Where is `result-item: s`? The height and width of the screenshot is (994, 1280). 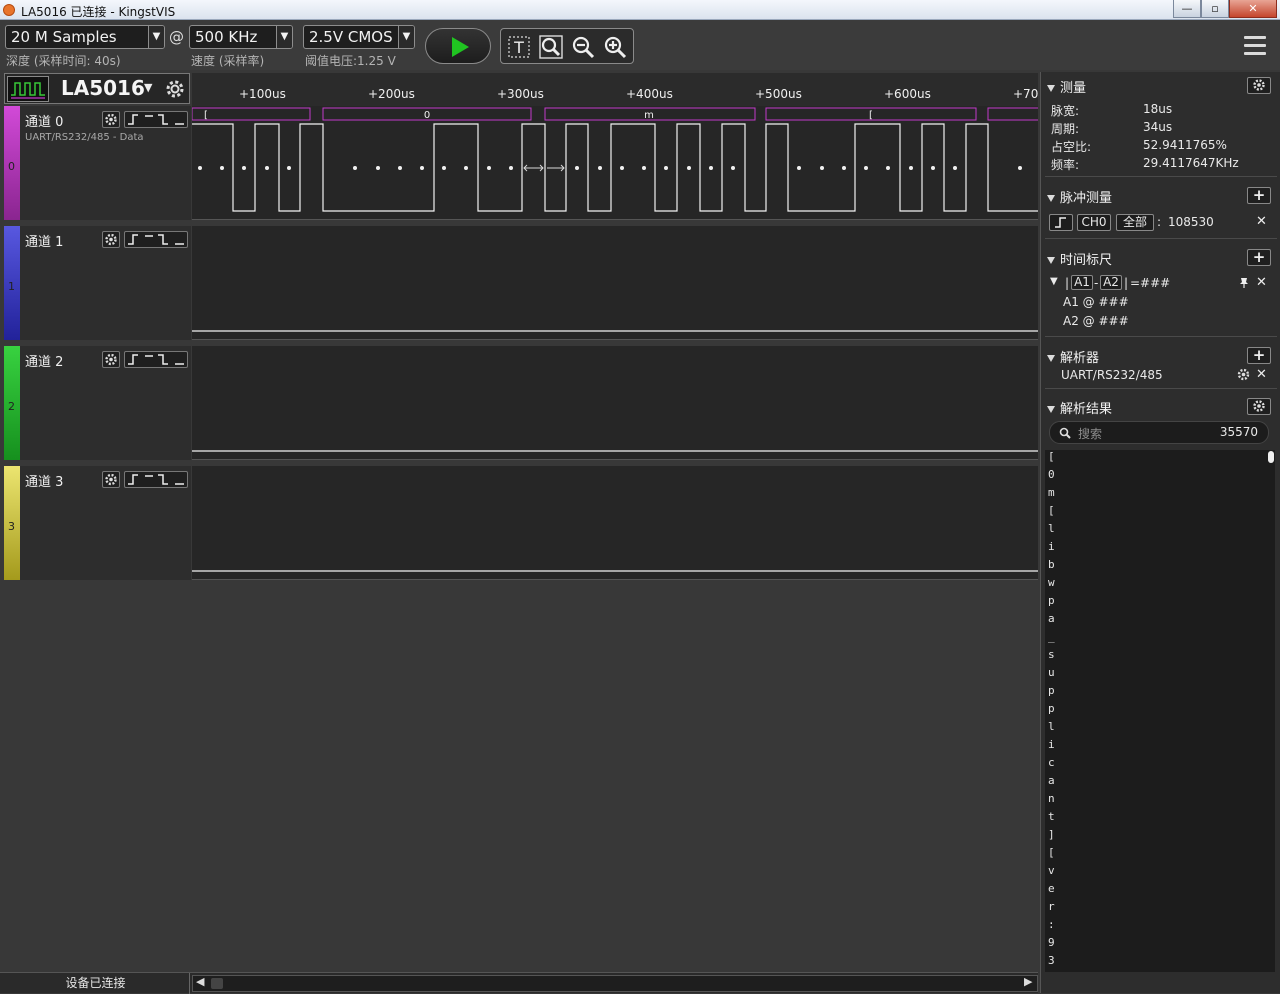 result-item: s is located at coordinates (1156, 657).